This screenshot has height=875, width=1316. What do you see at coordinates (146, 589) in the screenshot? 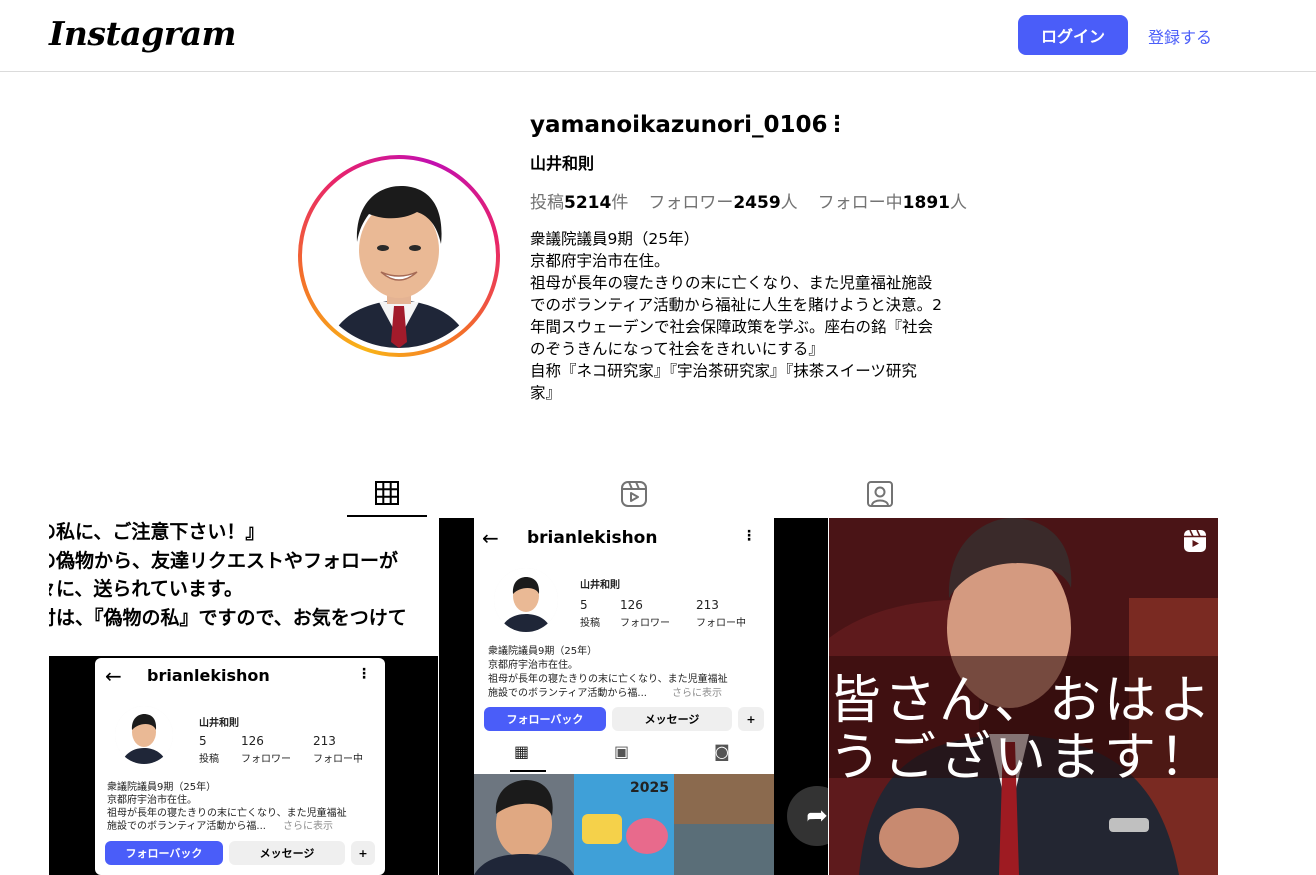
I see `post-text-line: 々に、送られています。` at bounding box center [146, 589].